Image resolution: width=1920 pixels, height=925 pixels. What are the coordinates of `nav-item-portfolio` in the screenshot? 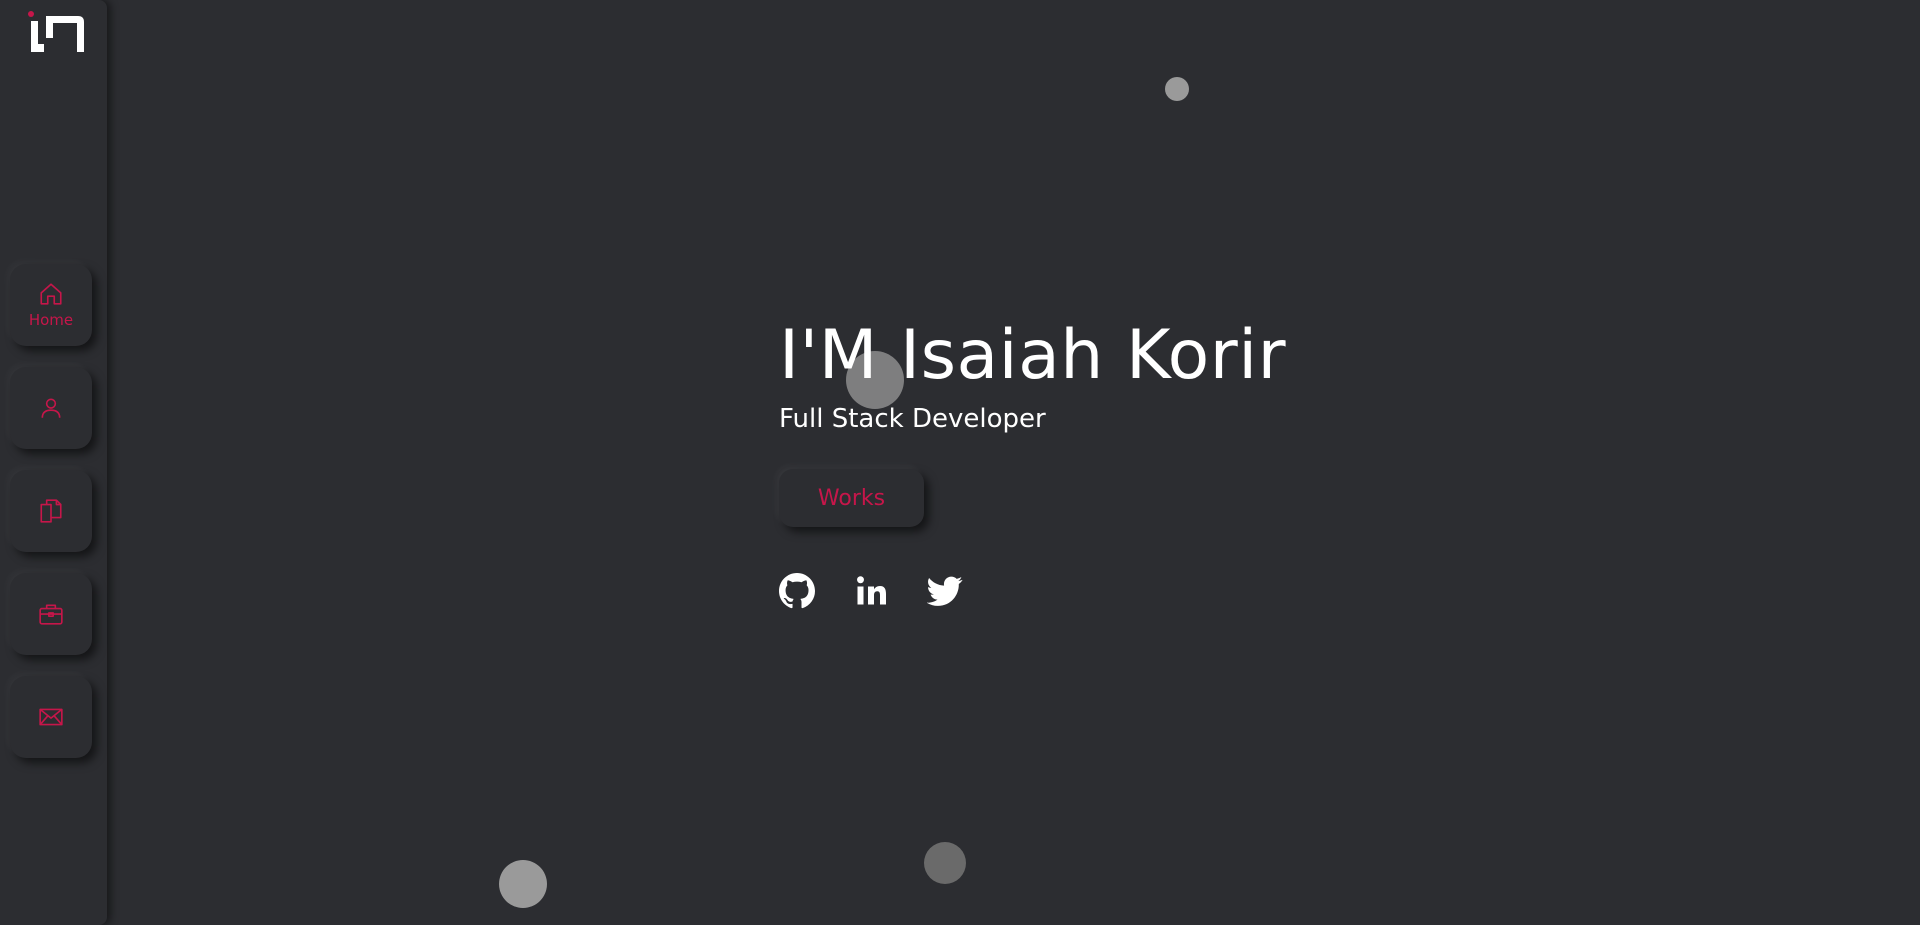 It's located at (51, 614).